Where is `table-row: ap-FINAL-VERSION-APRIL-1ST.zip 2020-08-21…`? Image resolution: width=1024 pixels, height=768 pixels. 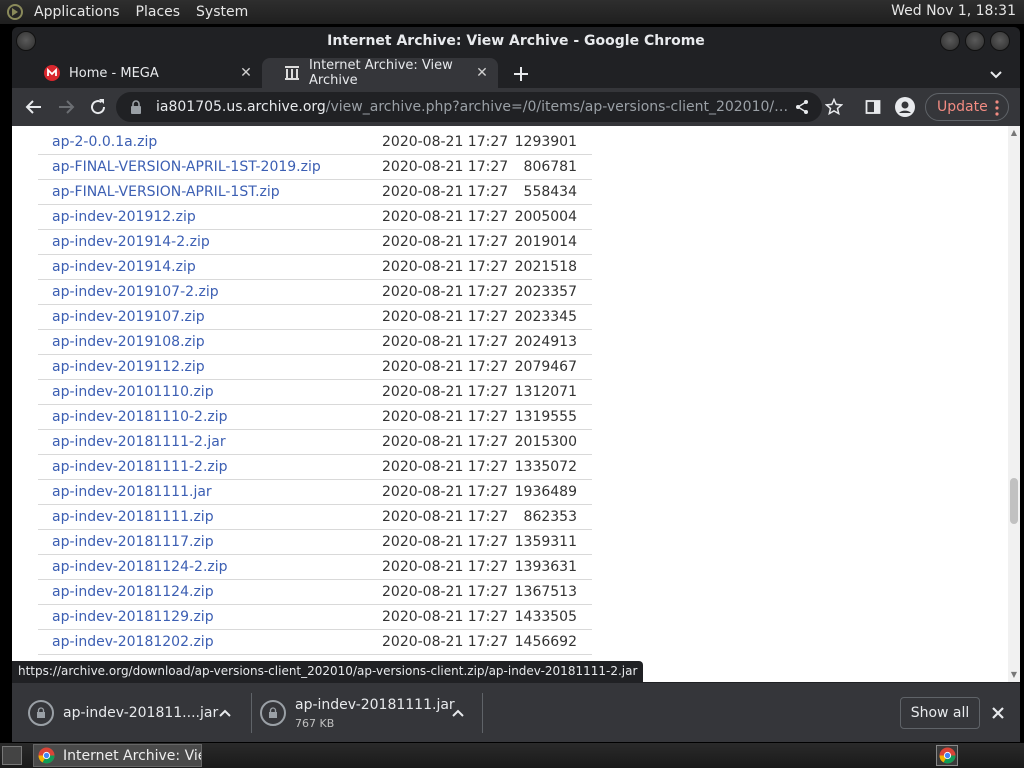
table-row: ap-FINAL-VERSION-APRIL-1ST.zip 2020-08-21… is located at coordinates (315, 192).